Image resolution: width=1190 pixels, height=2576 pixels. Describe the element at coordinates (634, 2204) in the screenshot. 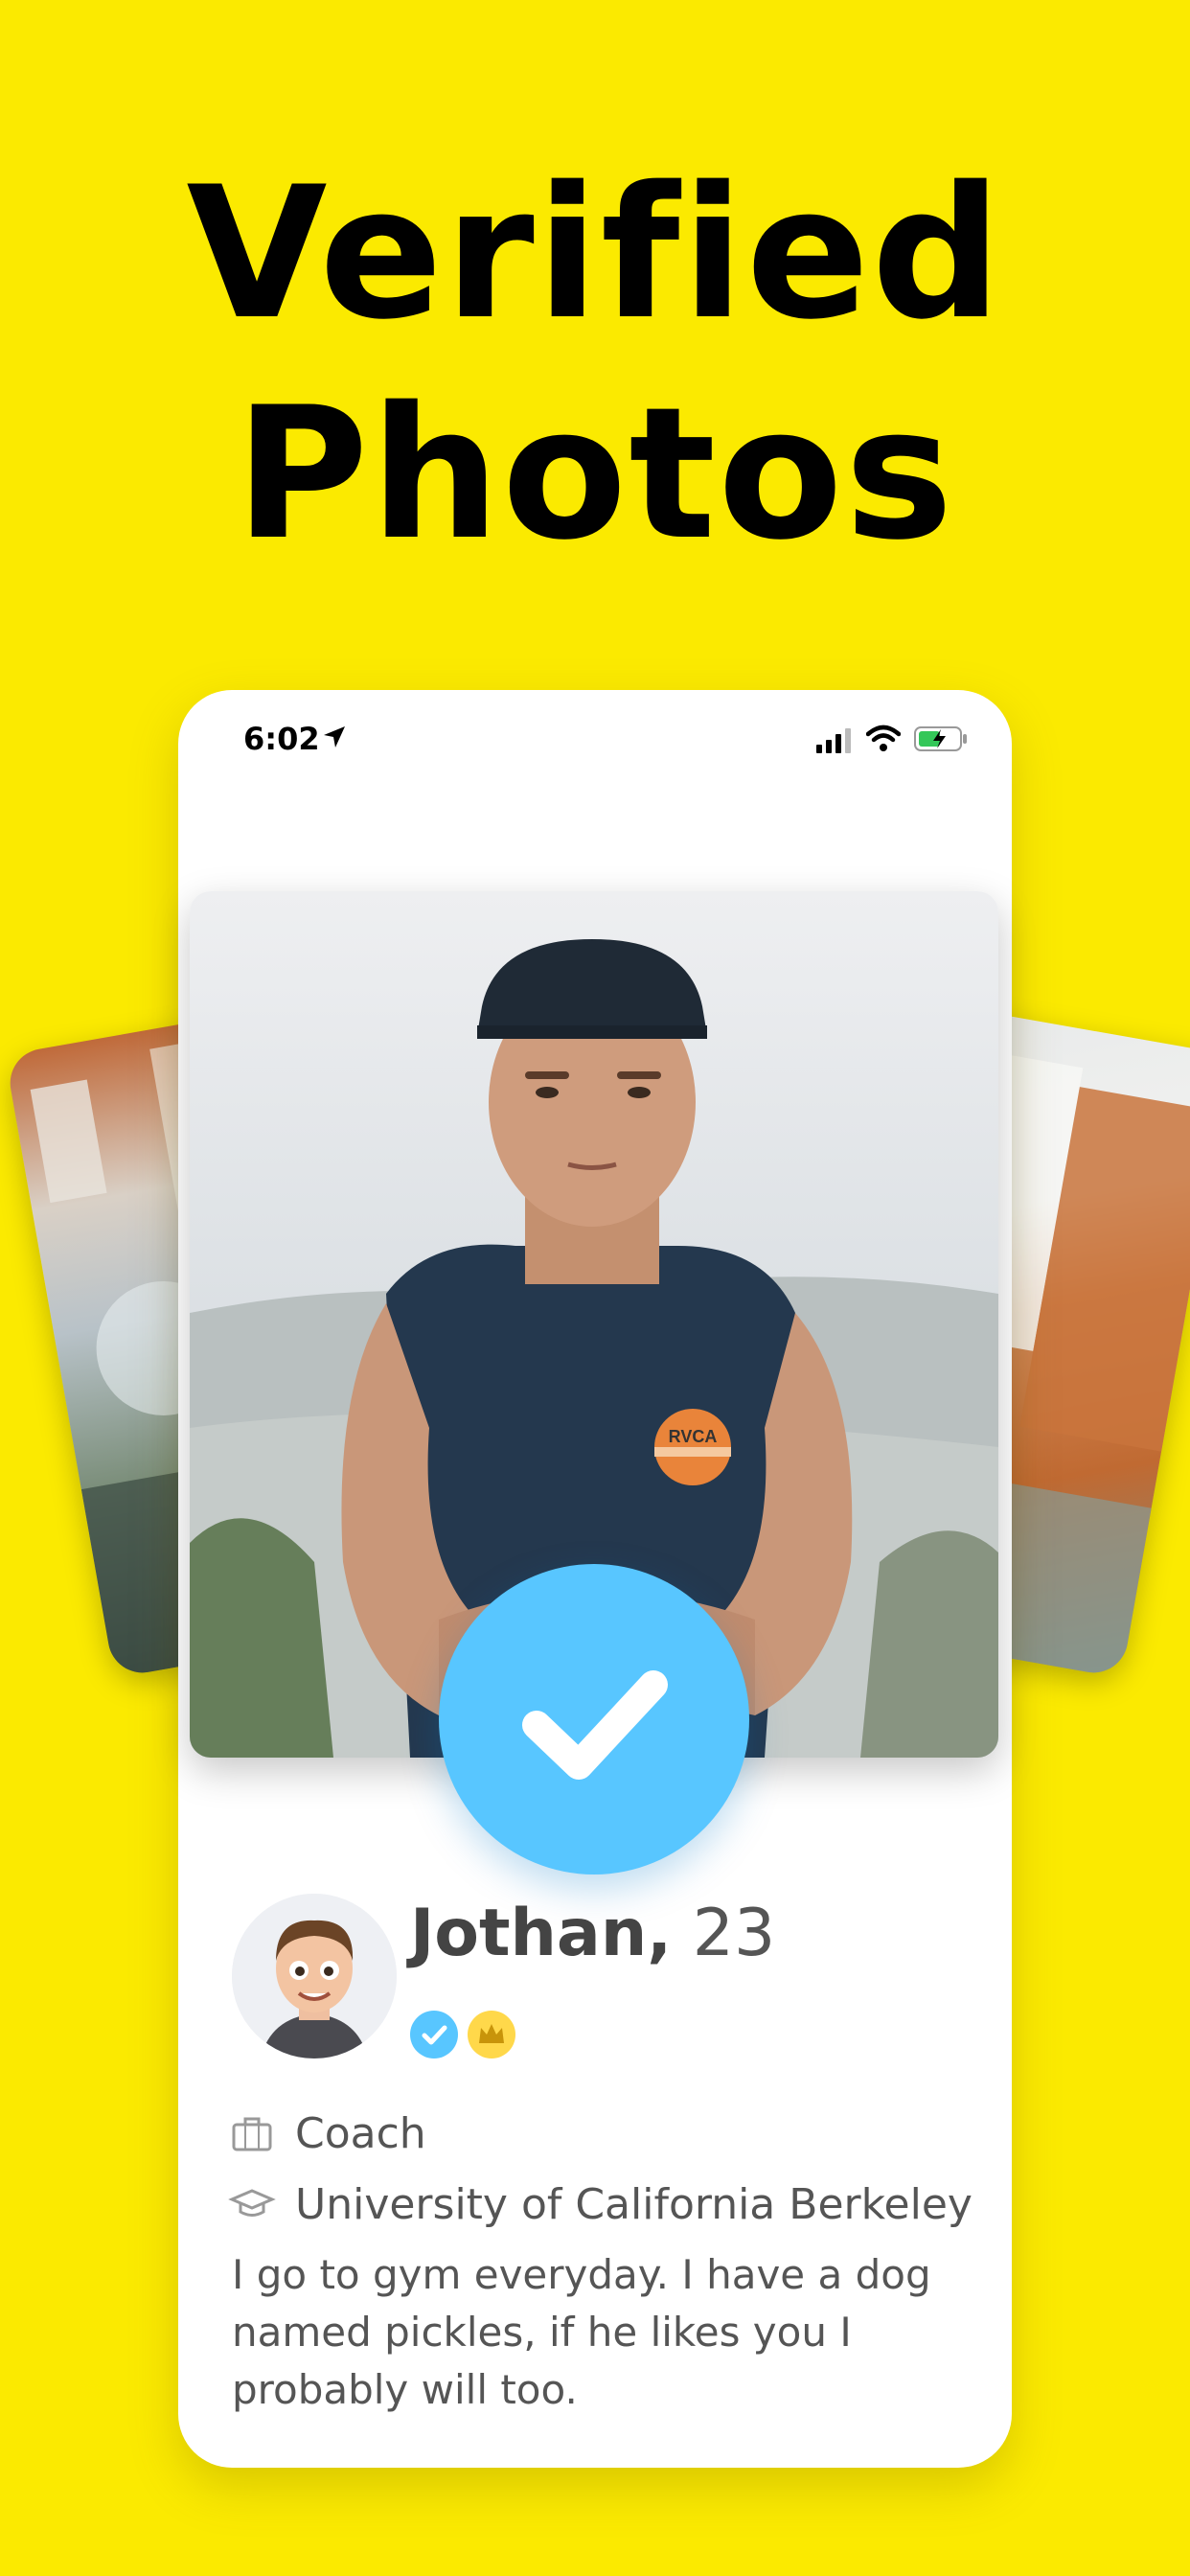

I see `school-text: University of California Berkeley` at that location.